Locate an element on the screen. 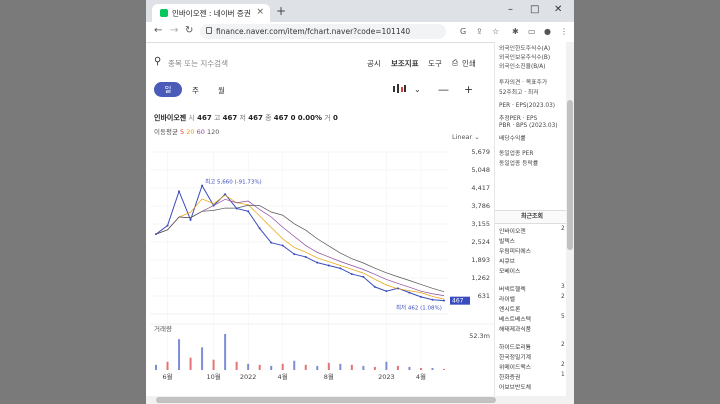 This screenshot has width=720, height=404. period-week-tab: 주 is located at coordinates (195, 90).